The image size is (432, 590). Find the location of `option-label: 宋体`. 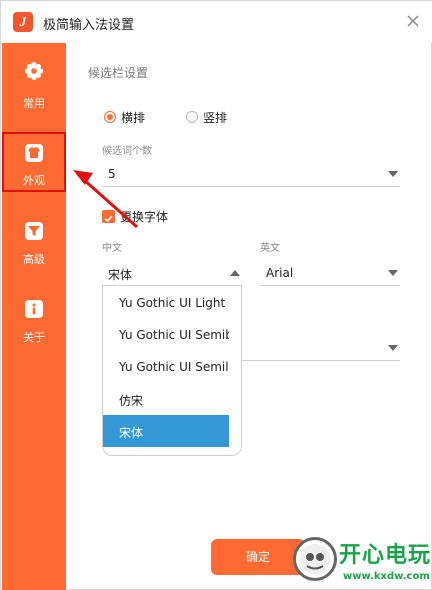

option-label: 宋体 is located at coordinates (131, 433).